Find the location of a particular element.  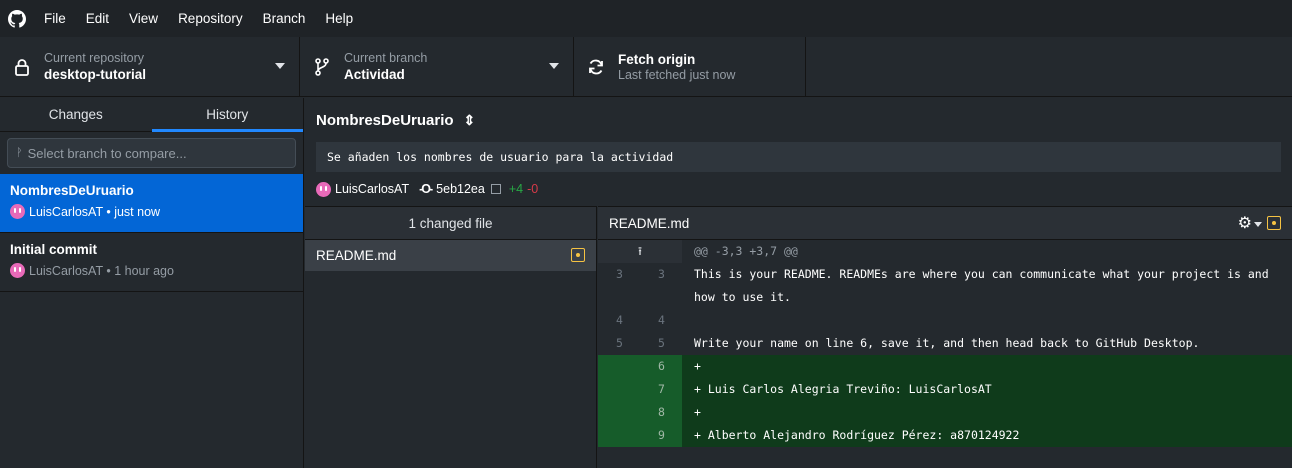

old-line-number: 4 is located at coordinates (619, 320).